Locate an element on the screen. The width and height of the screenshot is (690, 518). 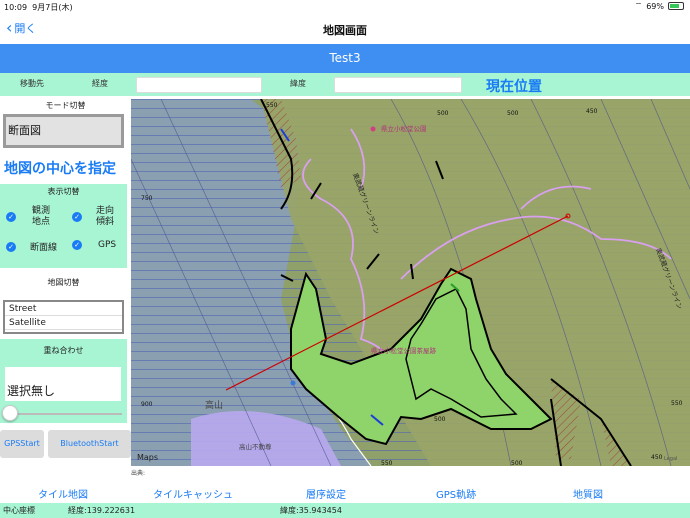
place-label: 県立小松堂公園 is located at coordinates (404, 128).